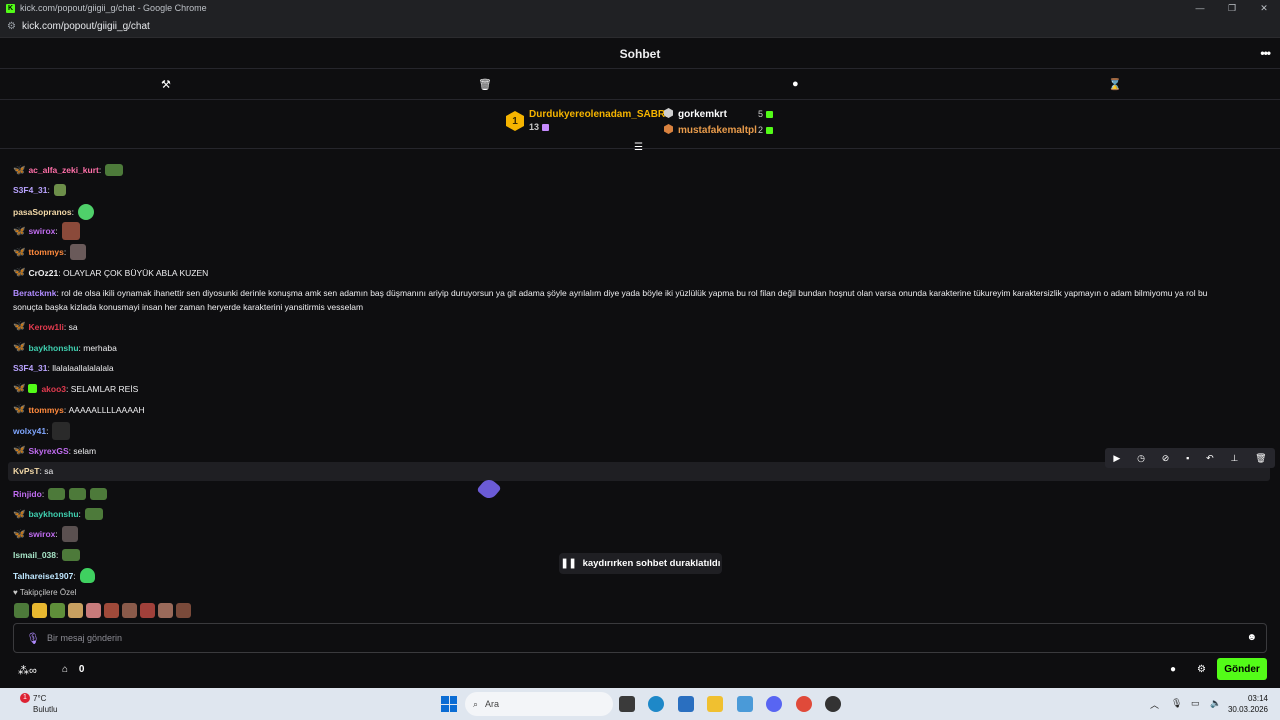 This screenshot has width=1280, height=720. Describe the element at coordinates (73, 669) in the screenshot. I see `store-button: ⌂ 0` at that location.